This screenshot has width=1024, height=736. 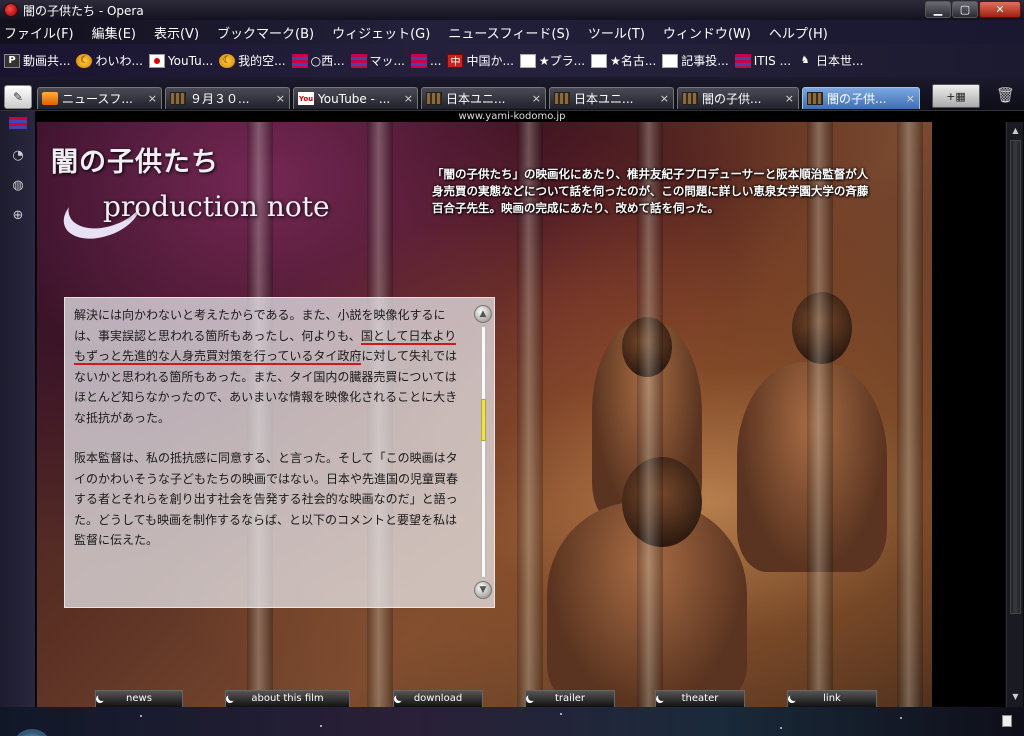 I want to click on tab-uni-1: 日本ユニ... ×, so click(x=483, y=98).